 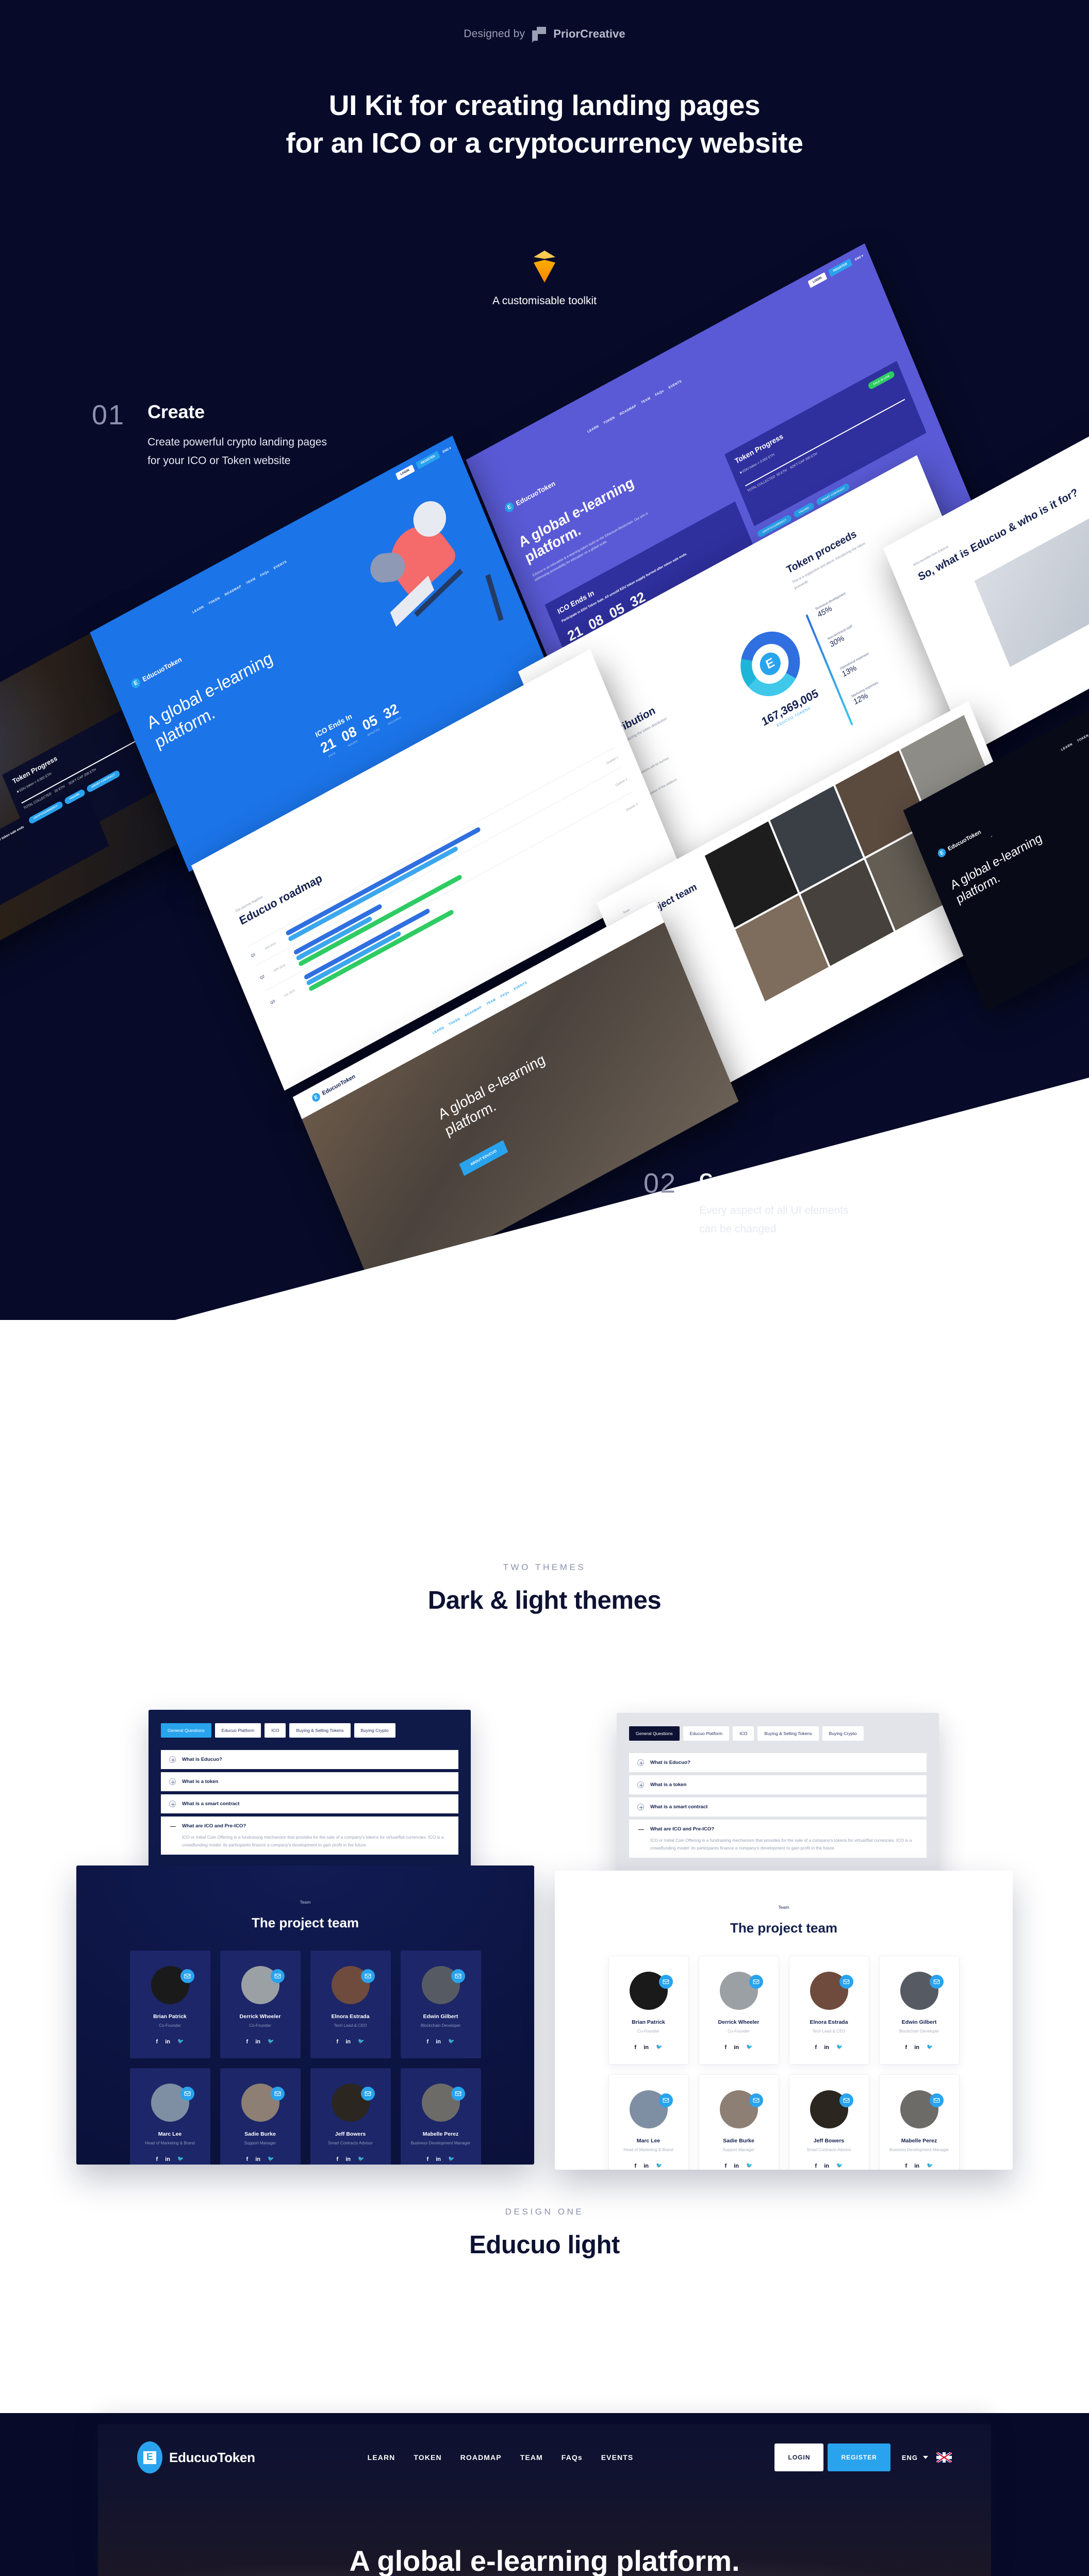 I want to click on nav-link-events: EVENTS, so click(x=617, y=2458).